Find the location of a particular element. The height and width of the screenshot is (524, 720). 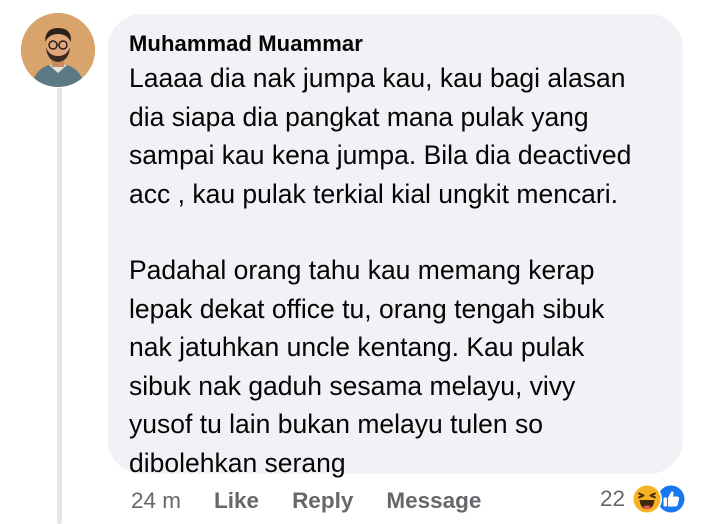

avatar-image is located at coordinates (58, 50).